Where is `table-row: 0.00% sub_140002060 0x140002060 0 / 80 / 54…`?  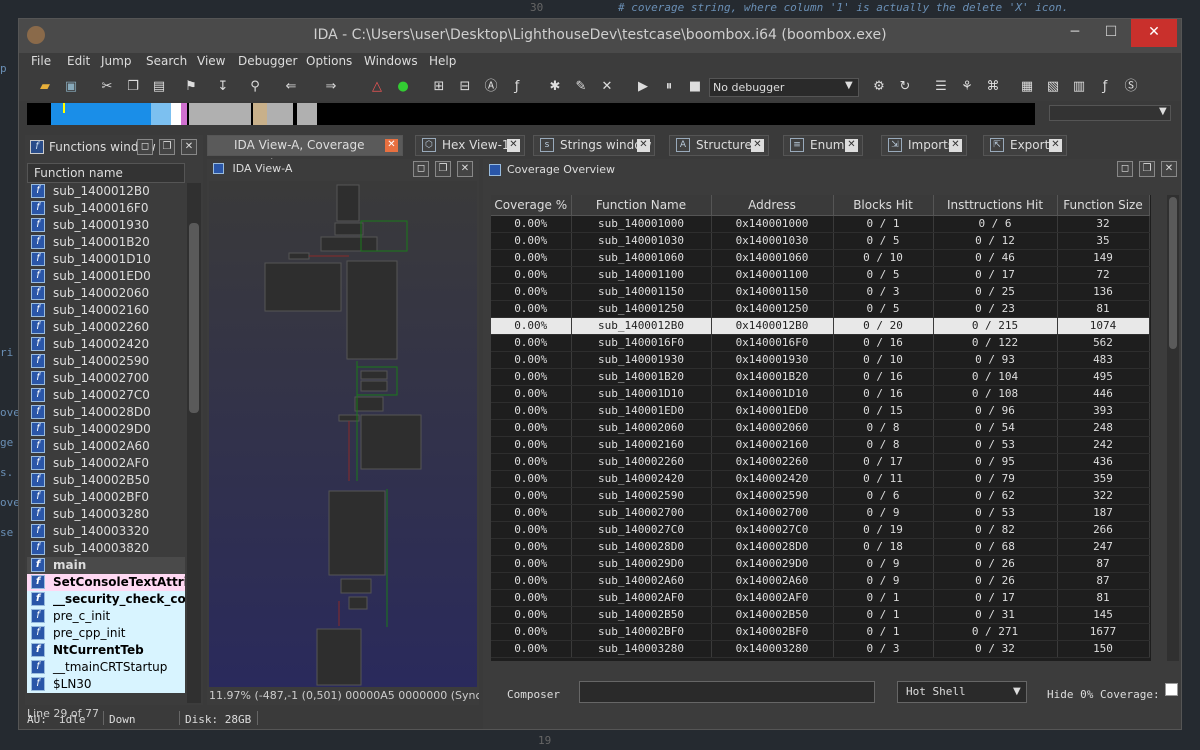 table-row: 0.00% sub_140002060 0x140002060 0 / 80 / 54… is located at coordinates (820, 428).